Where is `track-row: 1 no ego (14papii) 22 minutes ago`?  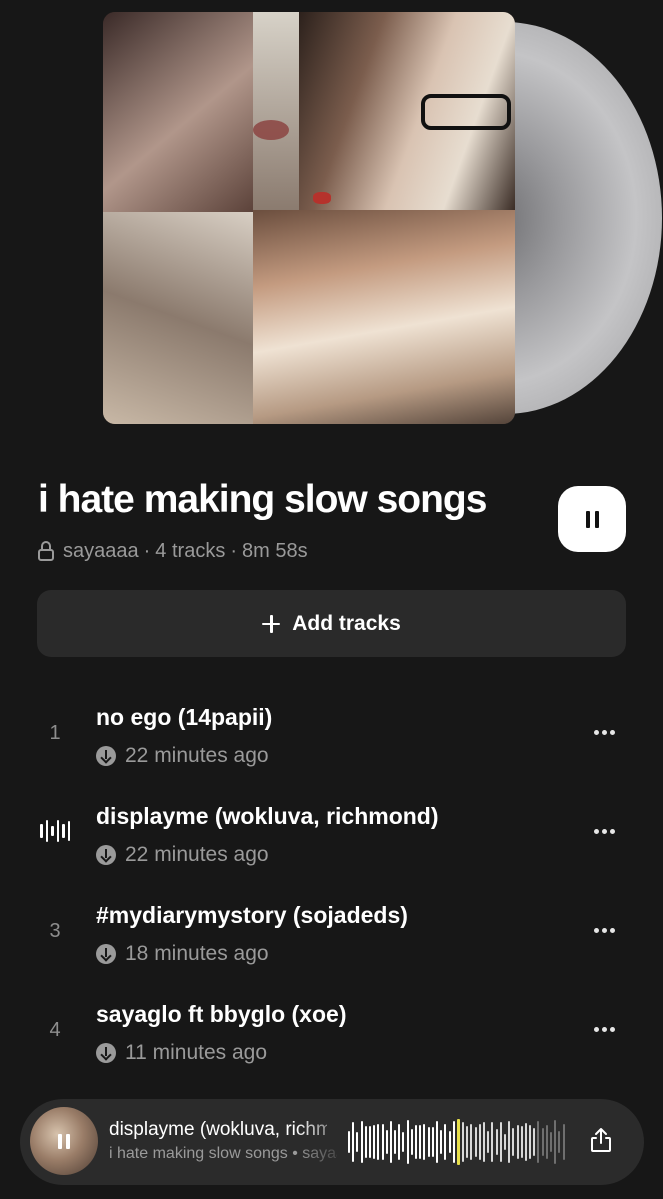
track-row: 1 no ego (14papii) 22 minutes ago is located at coordinates (331, 744).